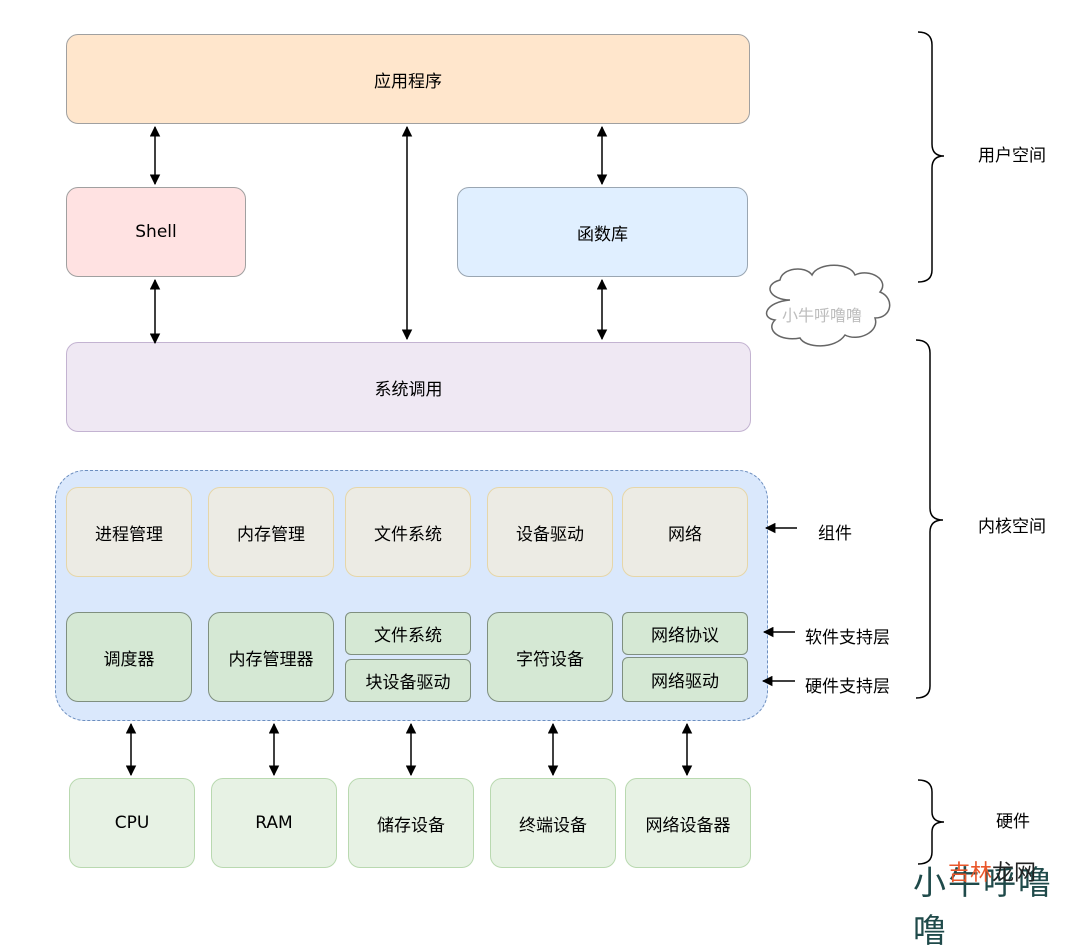 The height and width of the screenshot is (952, 1084). Describe the element at coordinates (931, 822) in the screenshot. I see `brace-hardware` at that location.